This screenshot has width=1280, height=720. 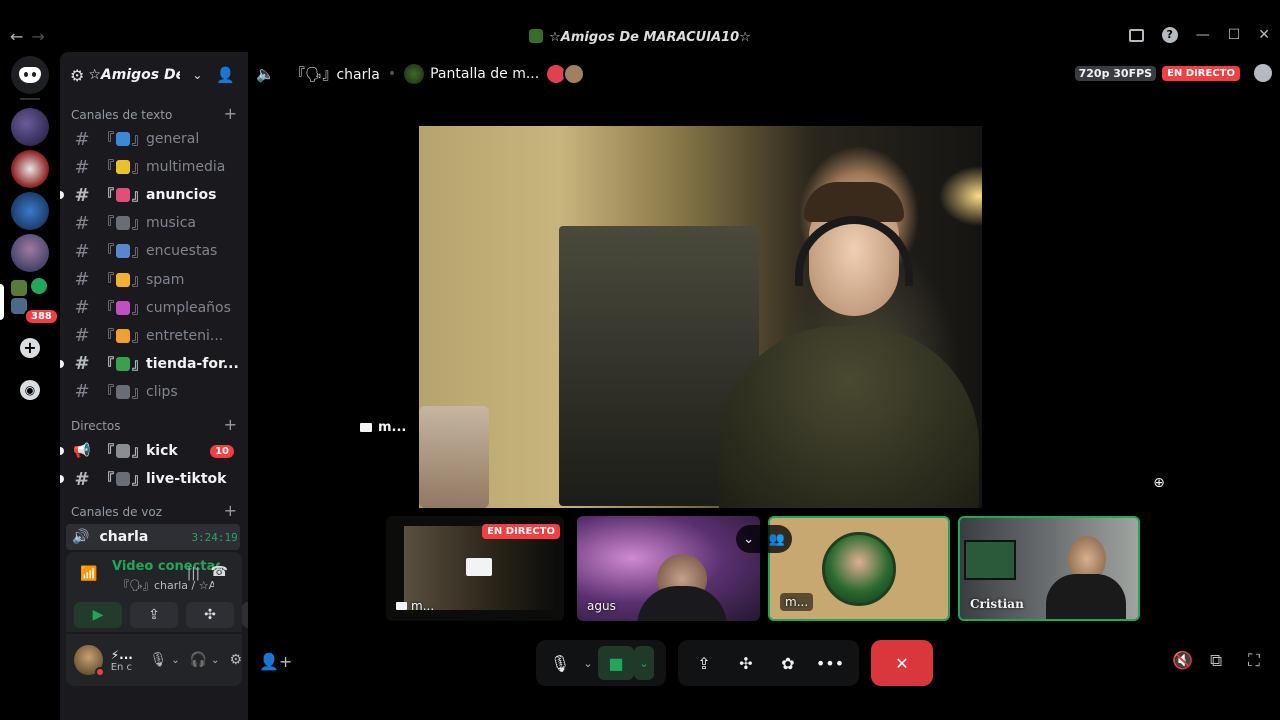 What do you see at coordinates (154, 75) in the screenshot?
I see `guild-header: ⚙ ☆Amigos De MARACUIA10☆ ⌄ 👤` at bounding box center [154, 75].